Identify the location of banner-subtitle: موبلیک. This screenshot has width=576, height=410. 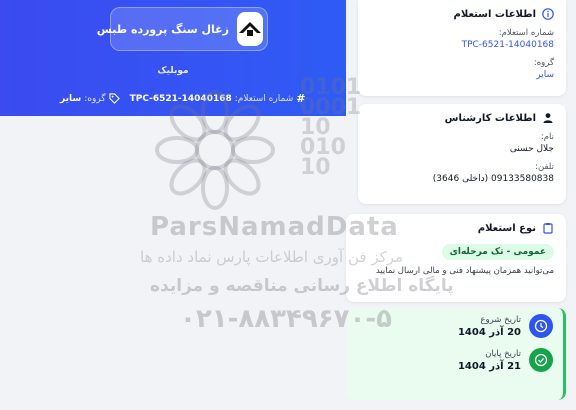
(173, 71).